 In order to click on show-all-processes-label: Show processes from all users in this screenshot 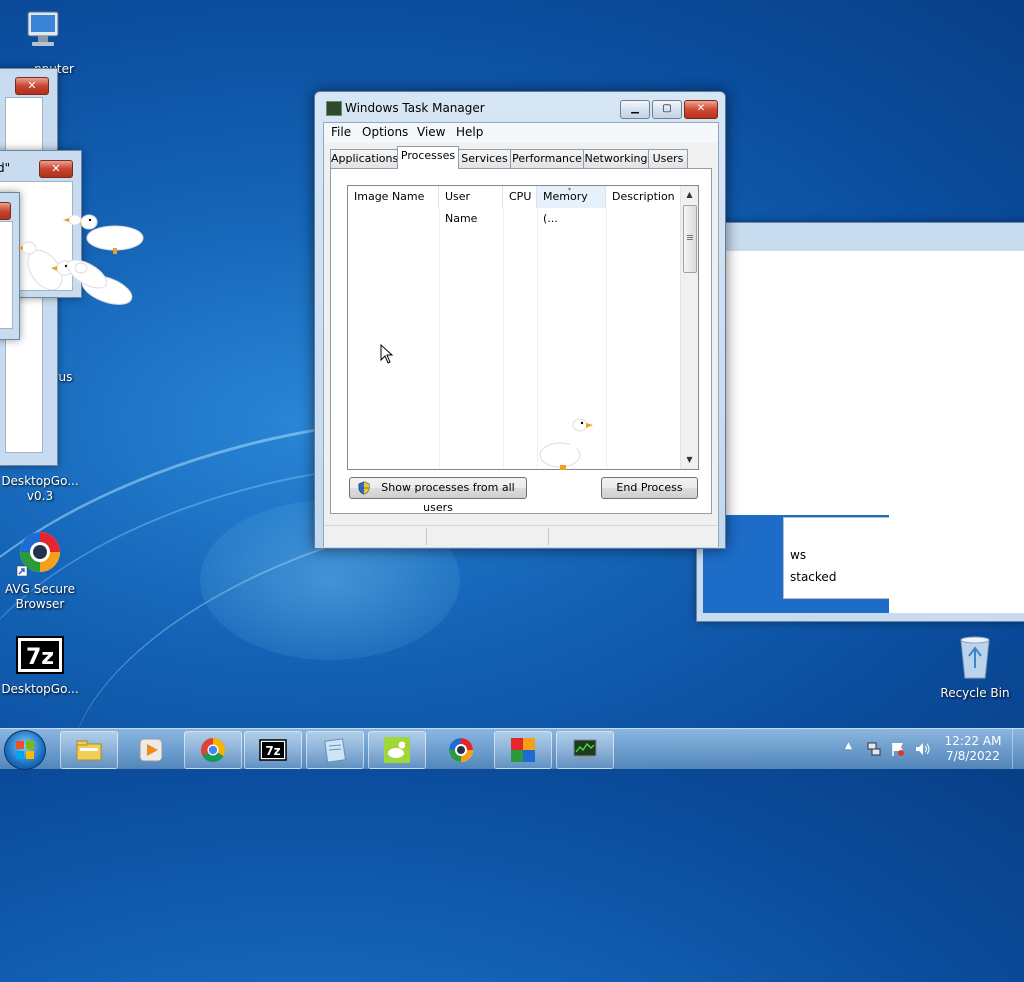, I will do `click(448, 497)`.